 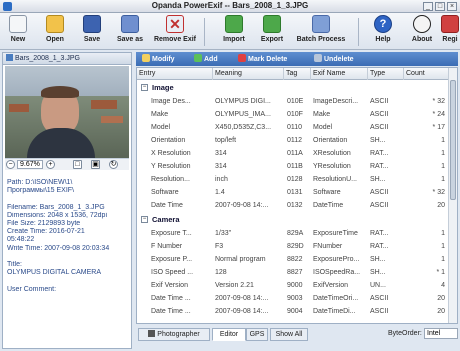 I want to click on export-button: Export, so click(x=272, y=32).